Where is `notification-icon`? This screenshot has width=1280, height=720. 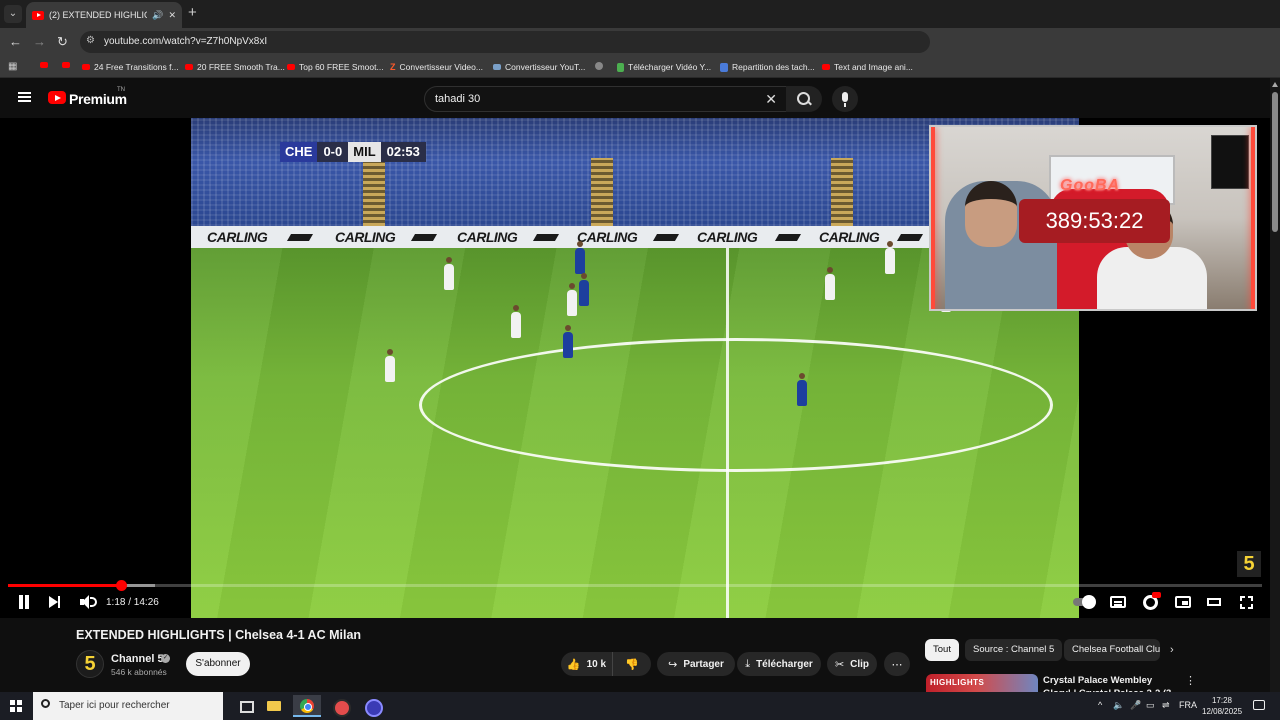 notification-icon is located at coordinates (1259, 705).